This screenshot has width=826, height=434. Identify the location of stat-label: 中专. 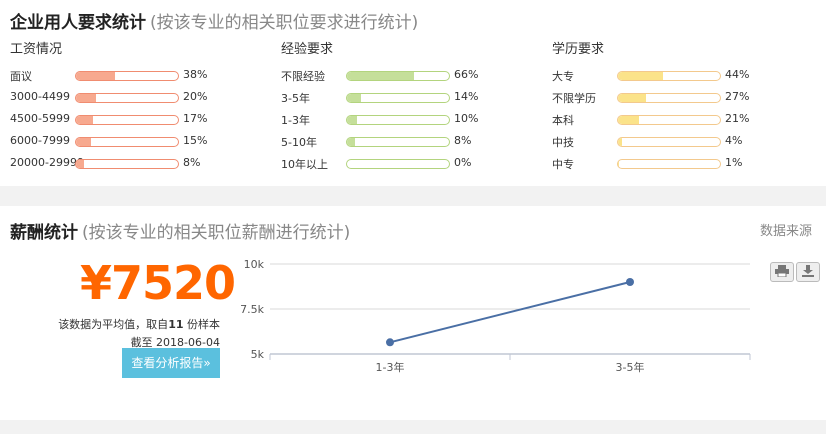
(563, 164).